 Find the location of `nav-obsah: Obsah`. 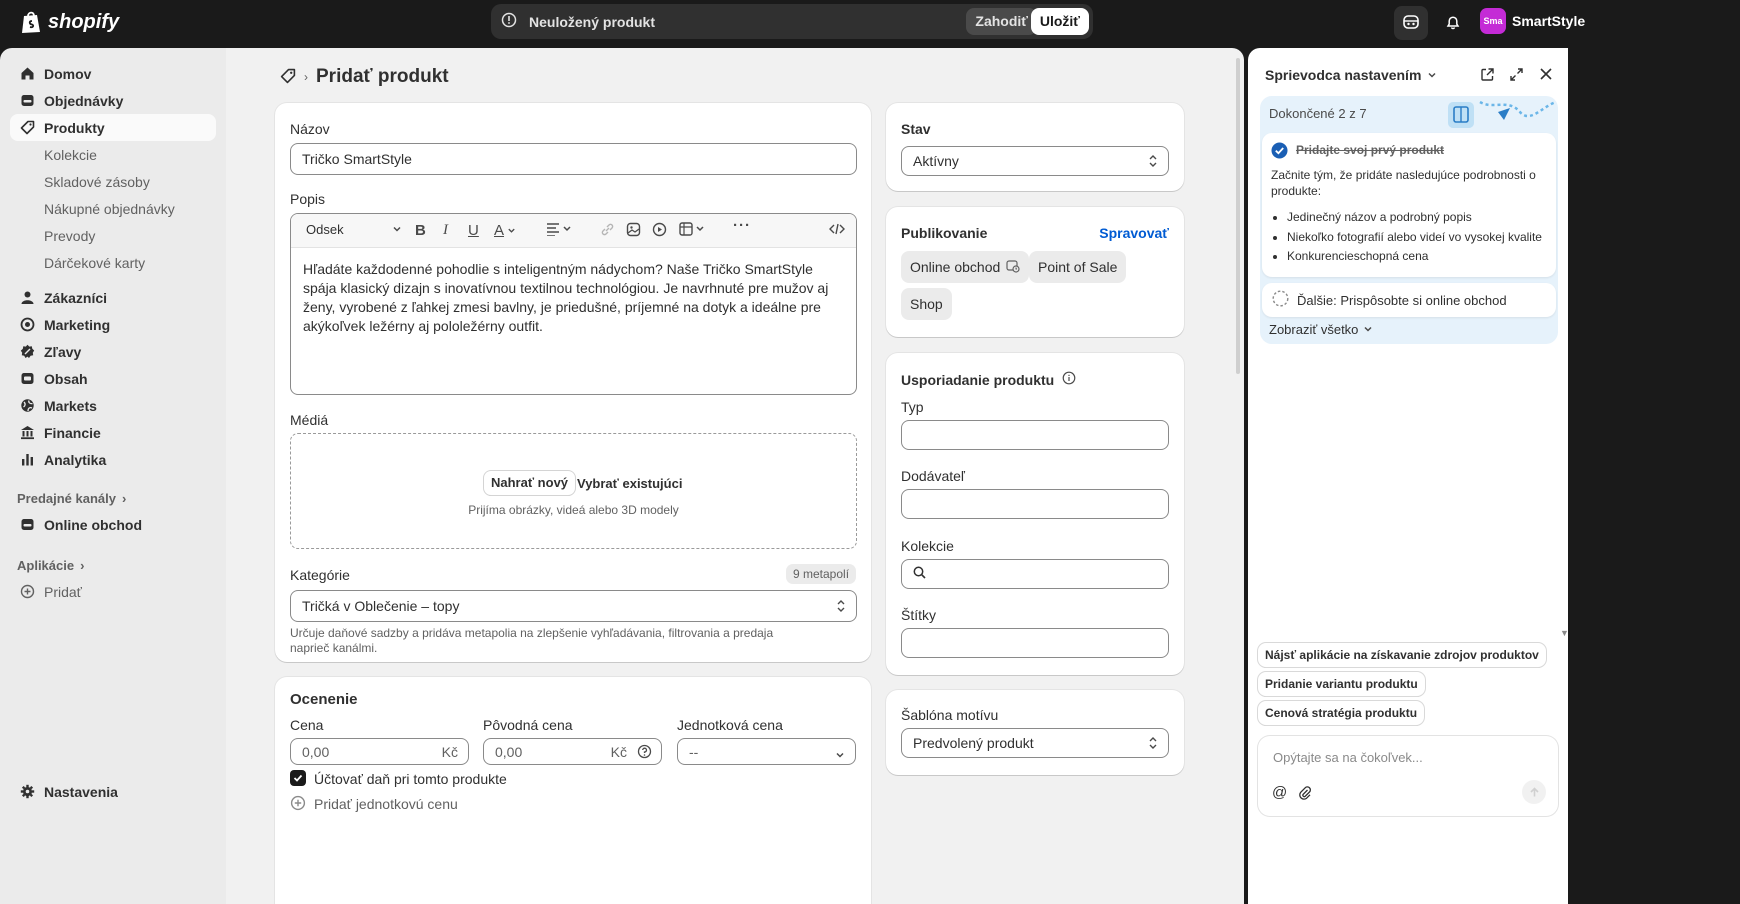

nav-obsah: Obsah is located at coordinates (113, 378).